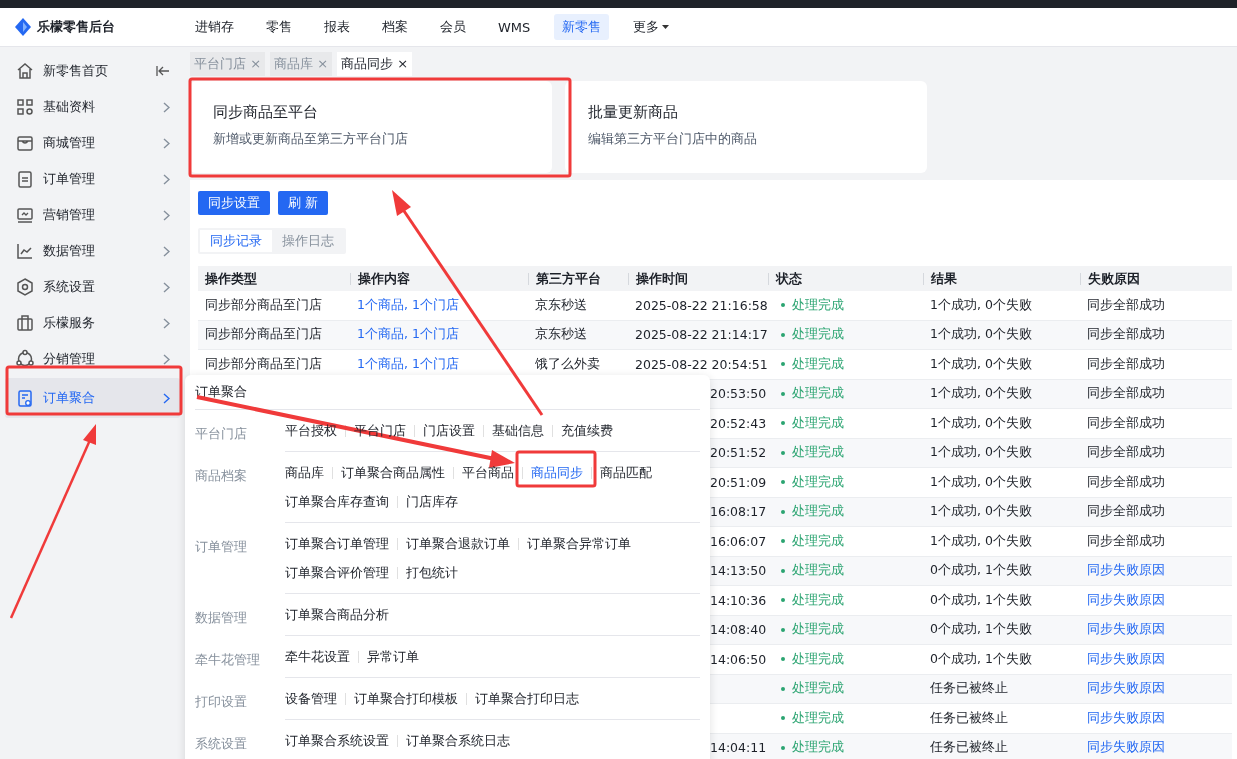  I want to click on menu-item: 平台商品, so click(488, 472).